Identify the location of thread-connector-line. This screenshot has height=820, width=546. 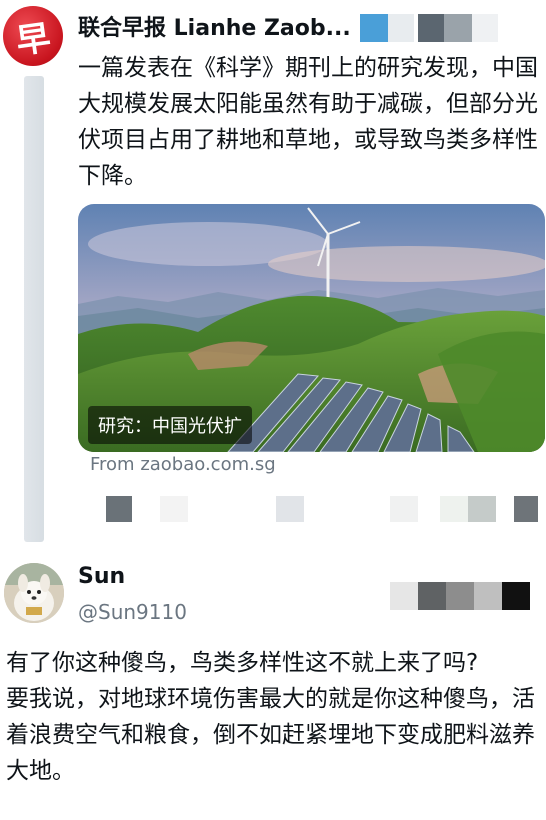
(34, 309).